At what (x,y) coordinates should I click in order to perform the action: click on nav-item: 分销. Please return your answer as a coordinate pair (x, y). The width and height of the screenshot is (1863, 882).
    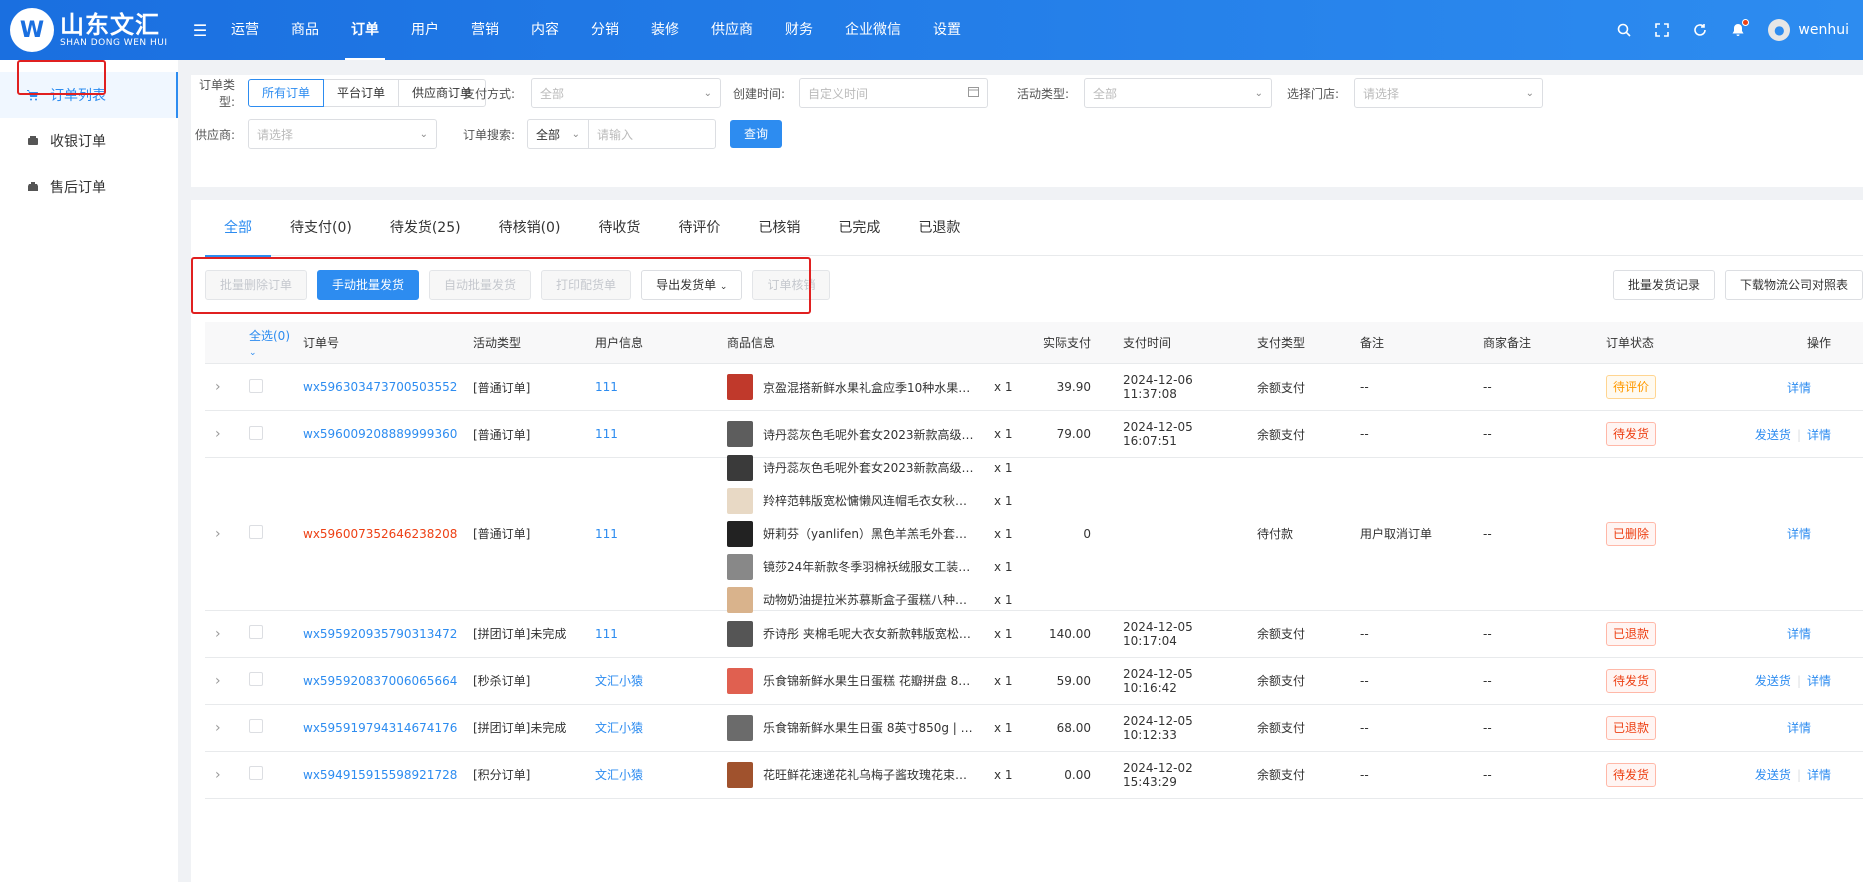
    Looking at the image, I should click on (605, 30).